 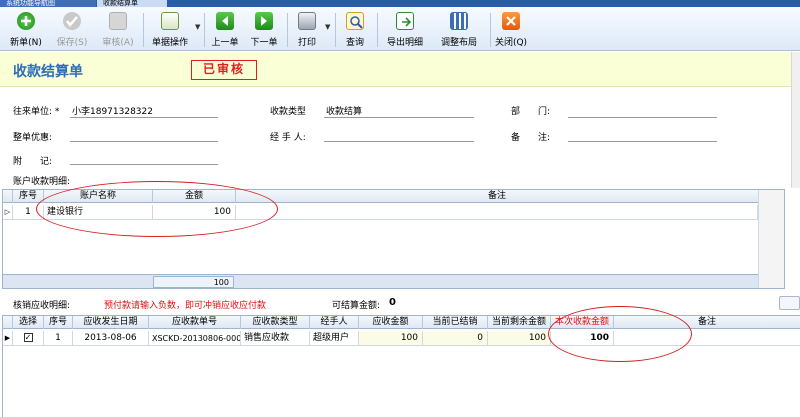 I want to click on header-no: 序号, so click(x=58, y=322).